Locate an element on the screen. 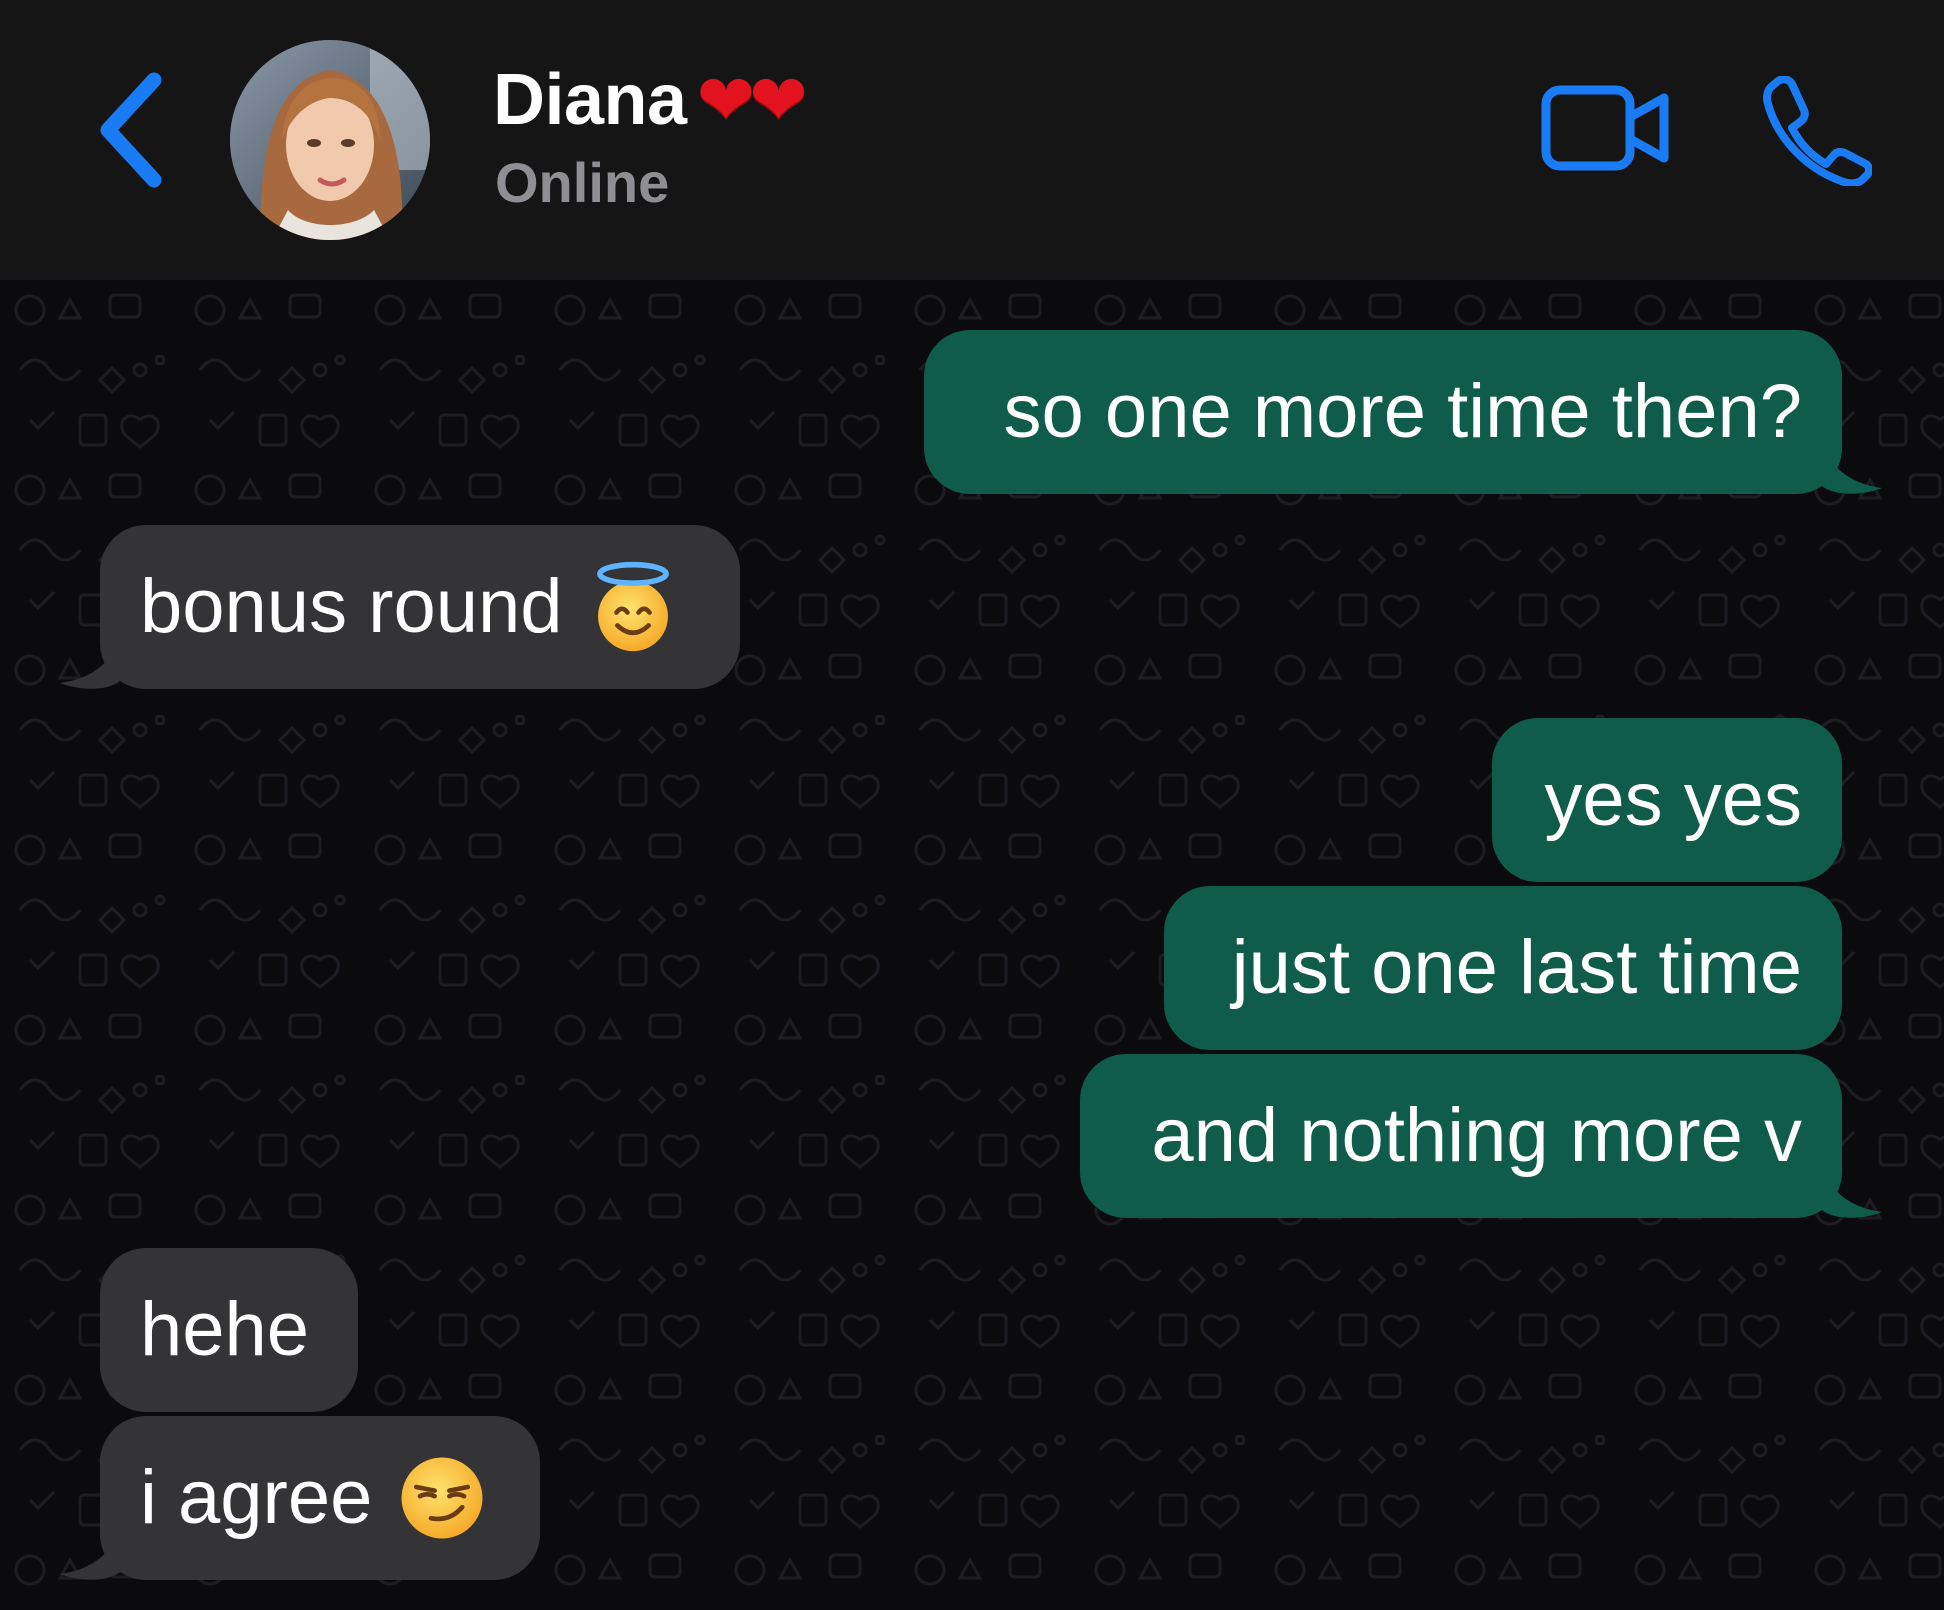  contact-avatar is located at coordinates (330, 140).